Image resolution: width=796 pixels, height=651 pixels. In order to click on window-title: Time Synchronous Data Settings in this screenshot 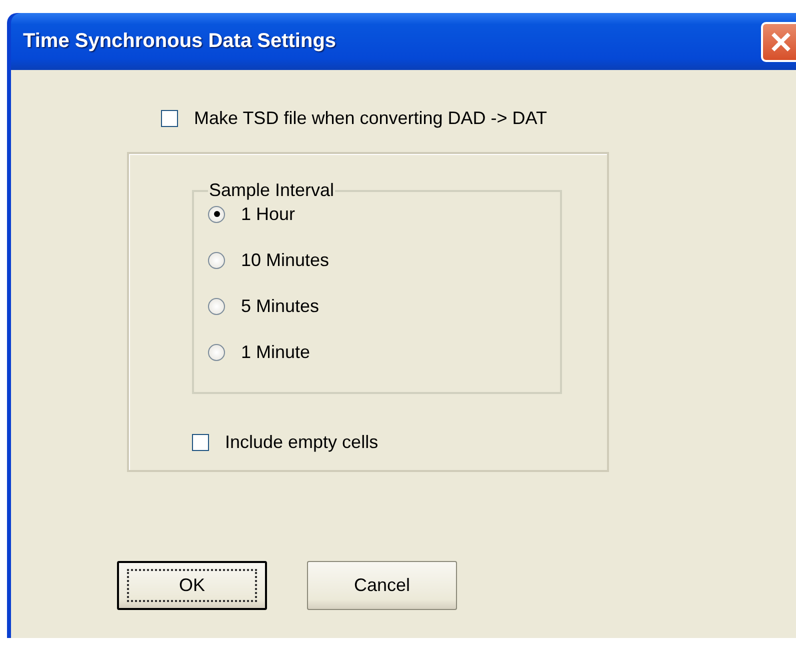, I will do `click(179, 41)`.